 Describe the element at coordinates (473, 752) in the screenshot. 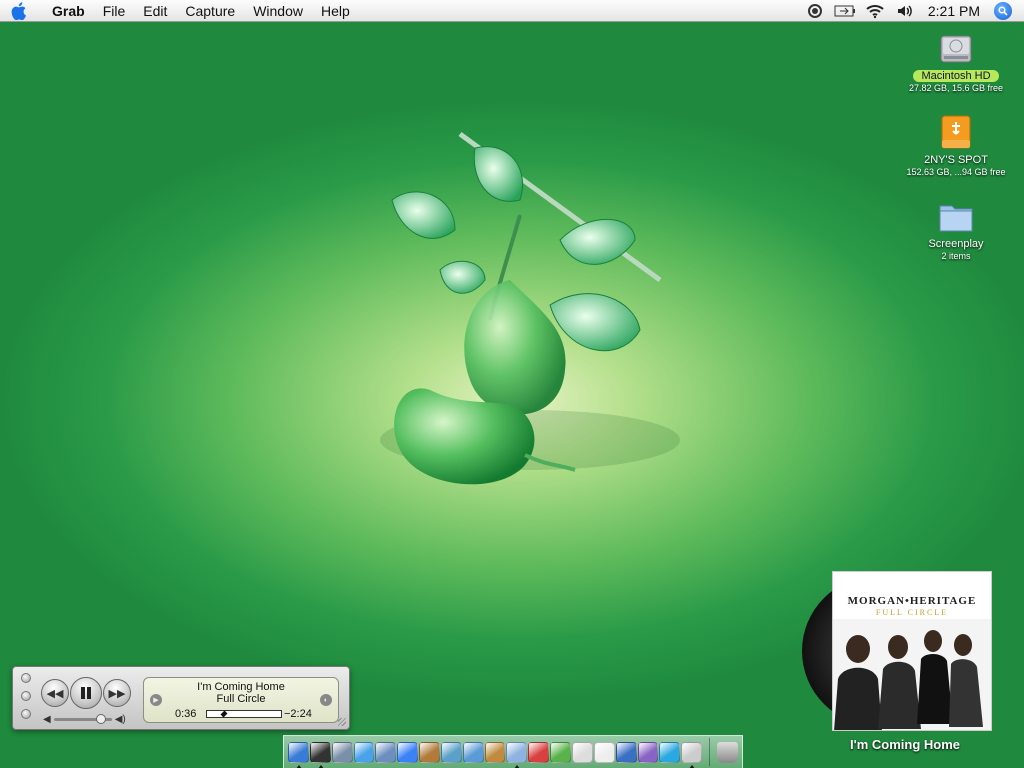

I see `itunes-icon` at that location.